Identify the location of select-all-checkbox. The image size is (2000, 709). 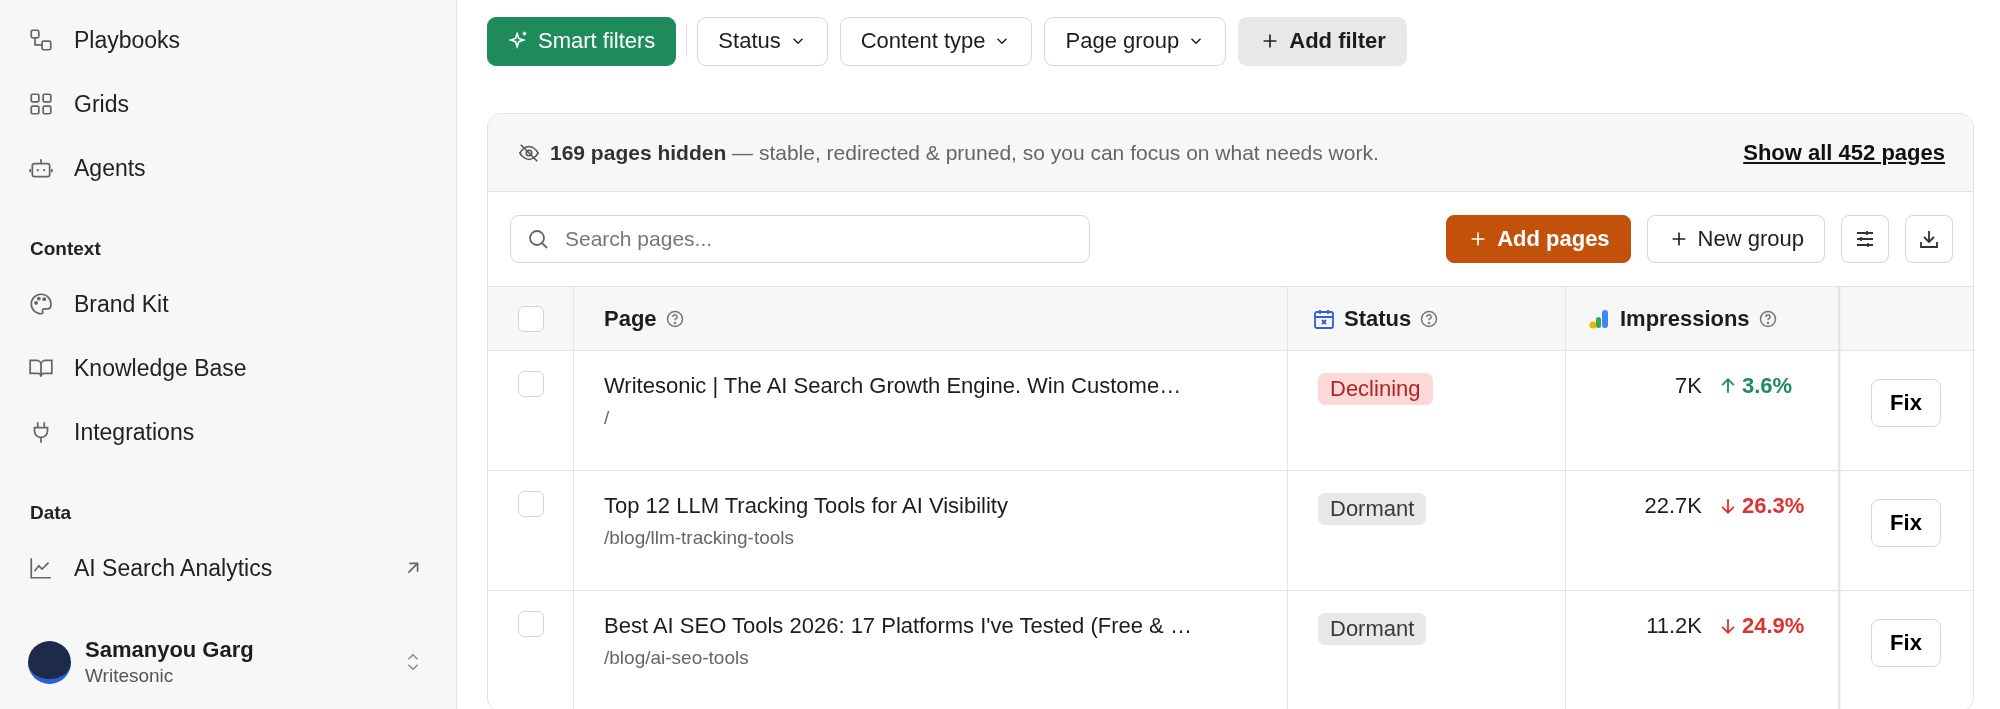
(530, 318).